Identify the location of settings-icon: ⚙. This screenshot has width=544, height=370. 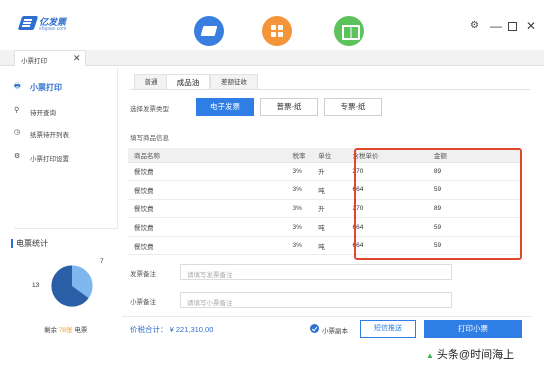
(474, 25).